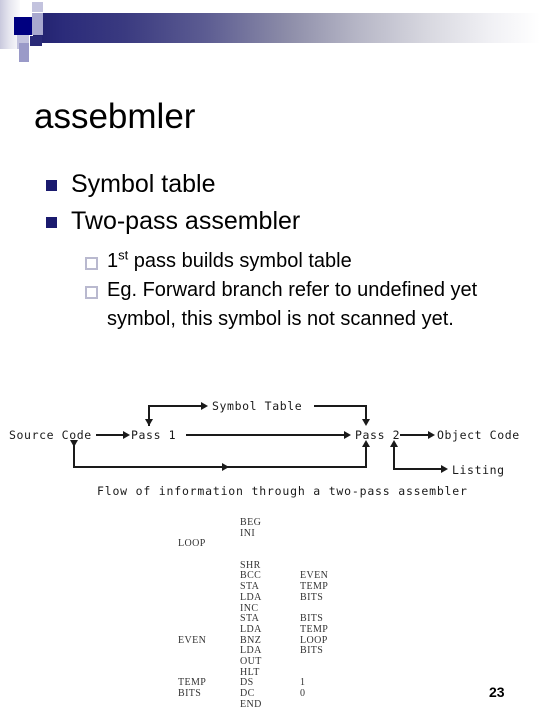  Describe the element at coordinates (257, 406) in the screenshot. I see `diagram-node-symbol-table: Symbol Table` at that location.